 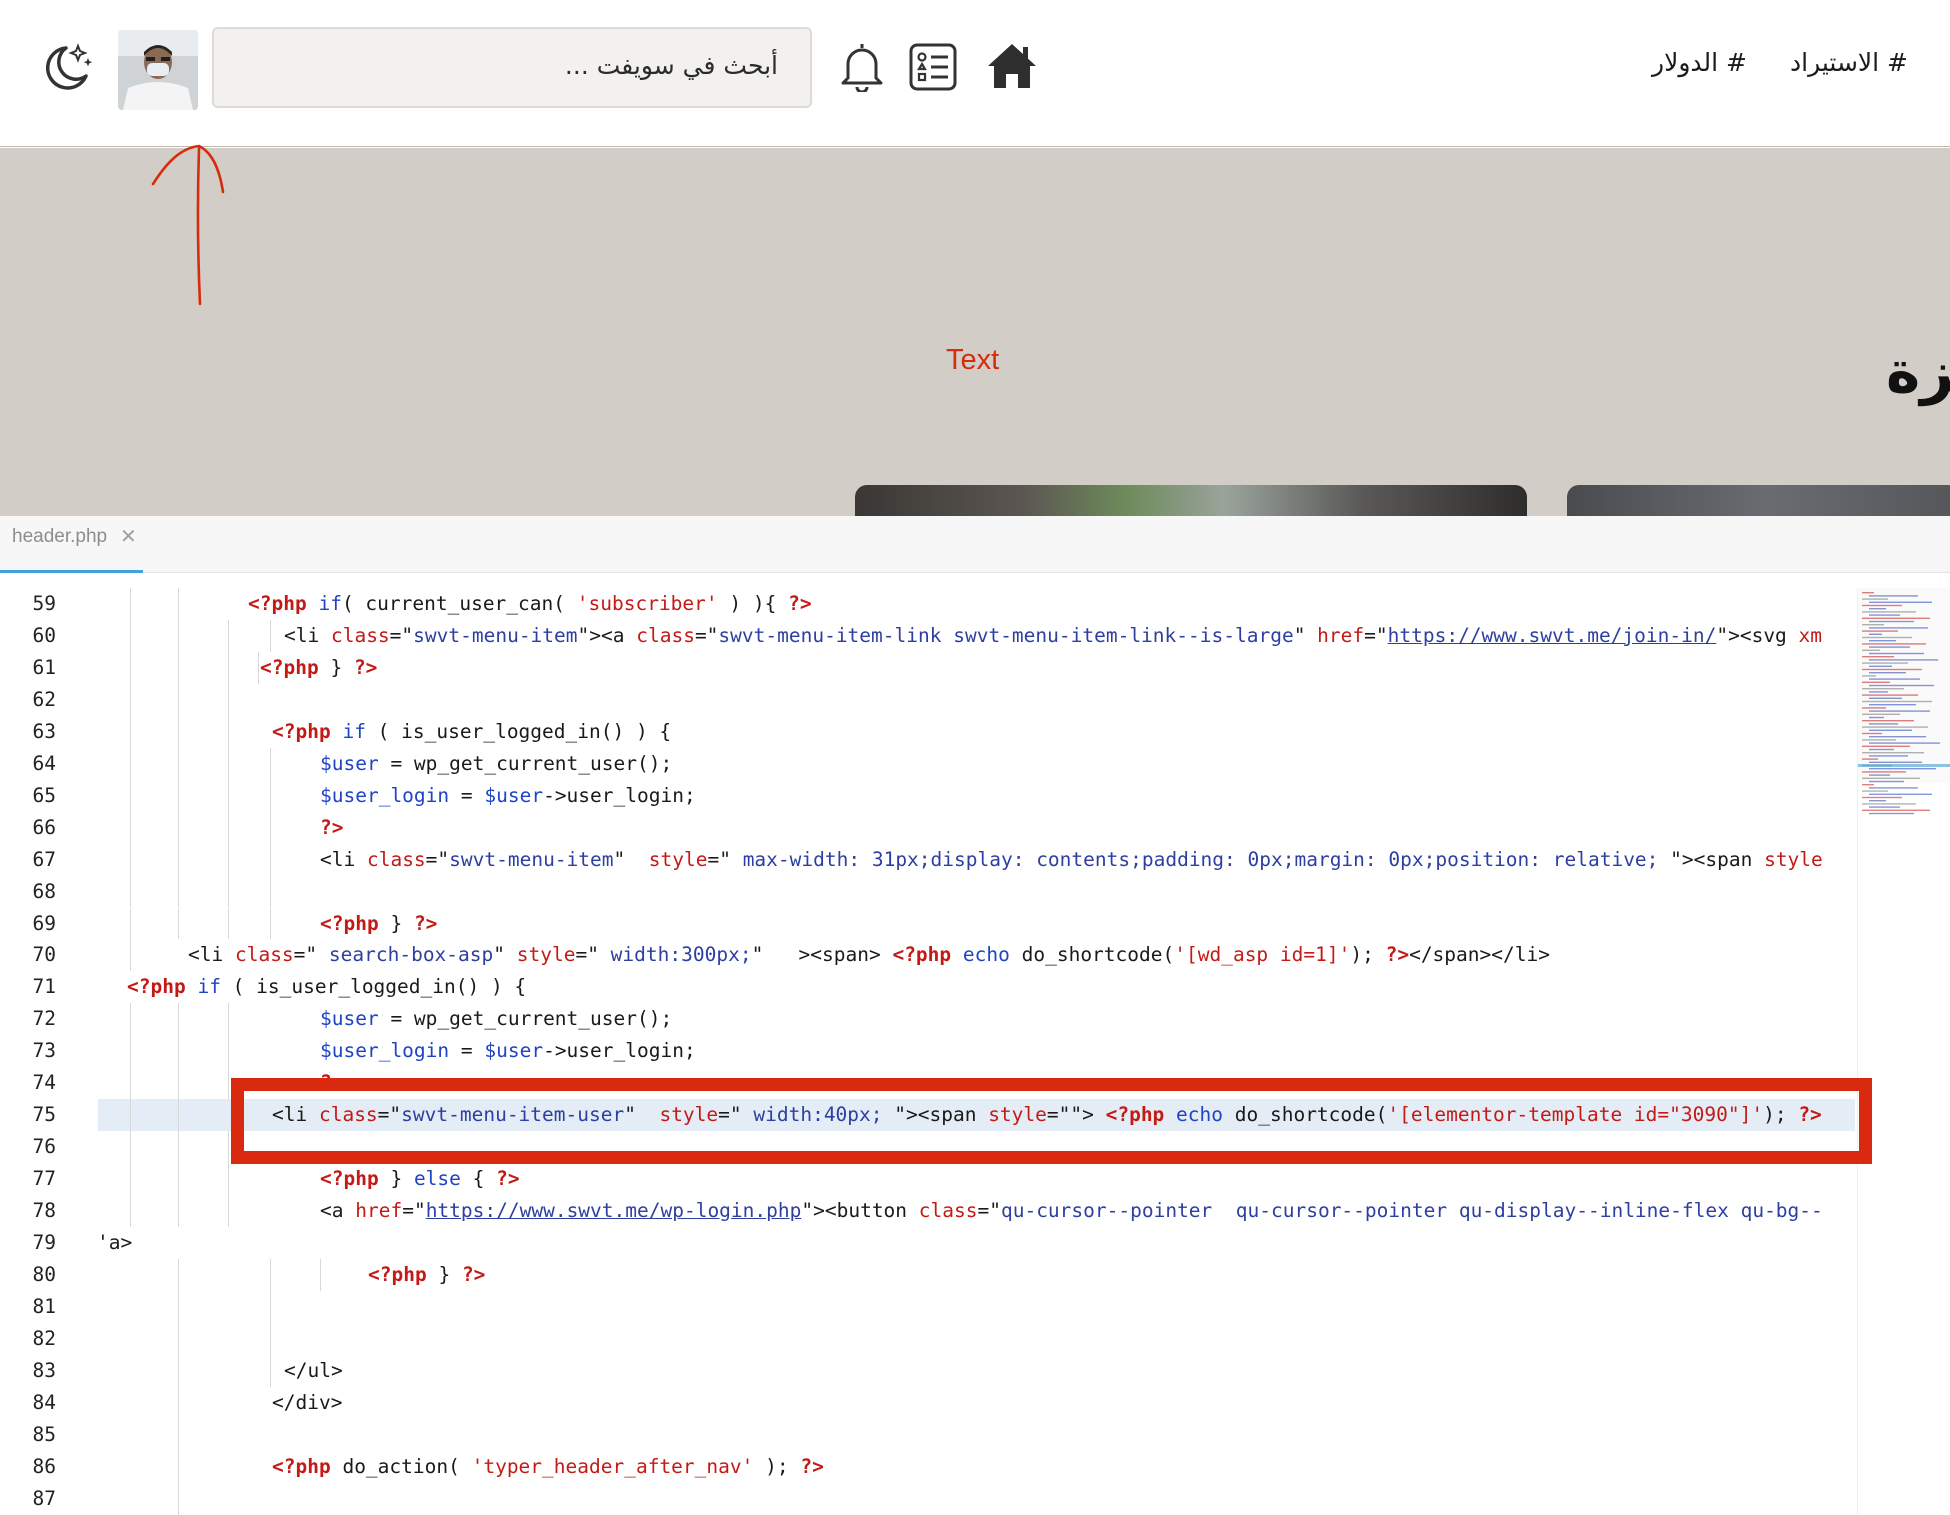 What do you see at coordinates (313, 1370) in the screenshot?
I see `code-token: </ul>` at bounding box center [313, 1370].